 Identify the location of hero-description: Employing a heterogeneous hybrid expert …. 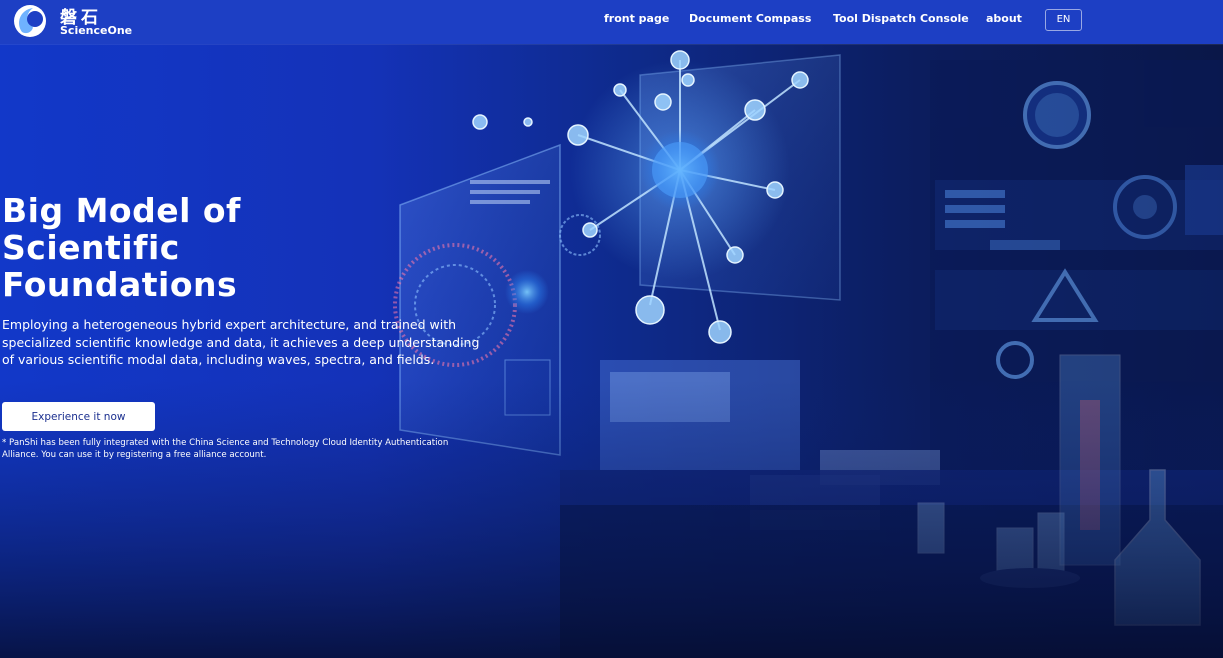
(241, 342).